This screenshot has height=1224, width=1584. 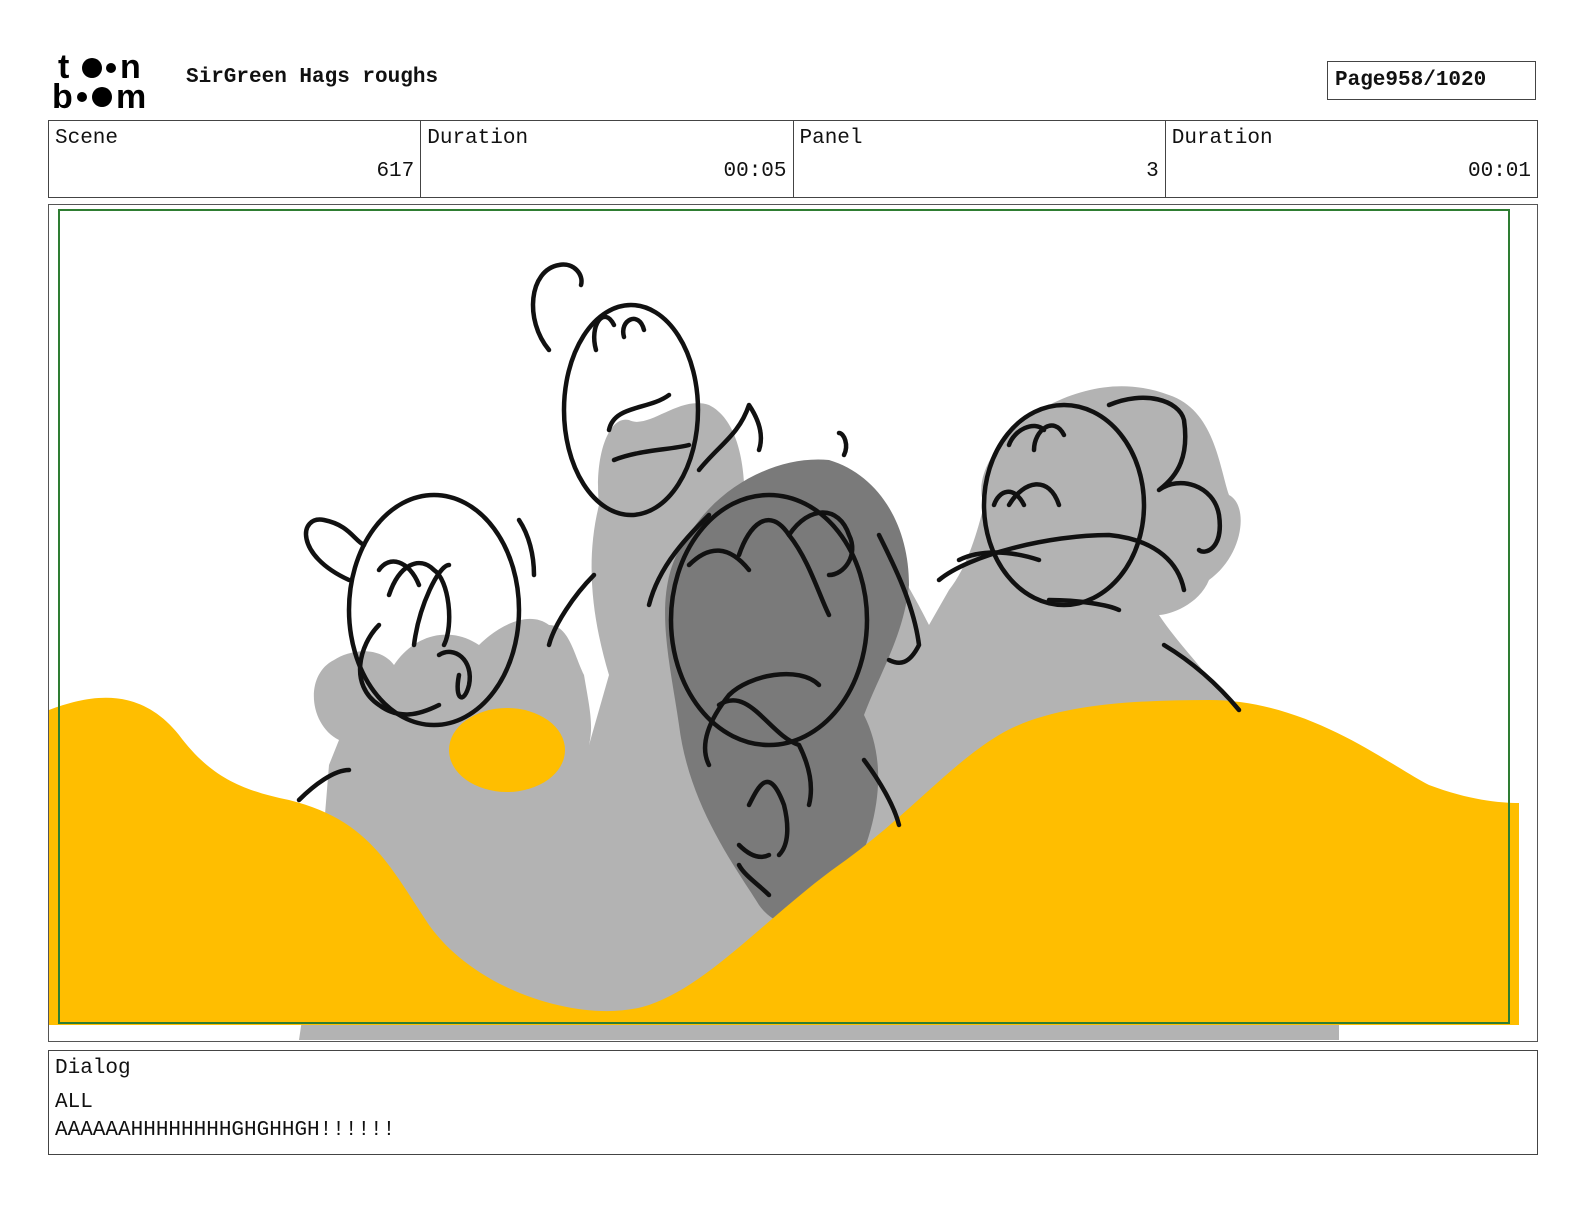 What do you see at coordinates (793, 1102) in the screenshot?
I see `dialog-box: Dialog ALL AAAAAAHHHHHHHHGHGHHGH!!!!!!` at bounding box center [793, 1102].